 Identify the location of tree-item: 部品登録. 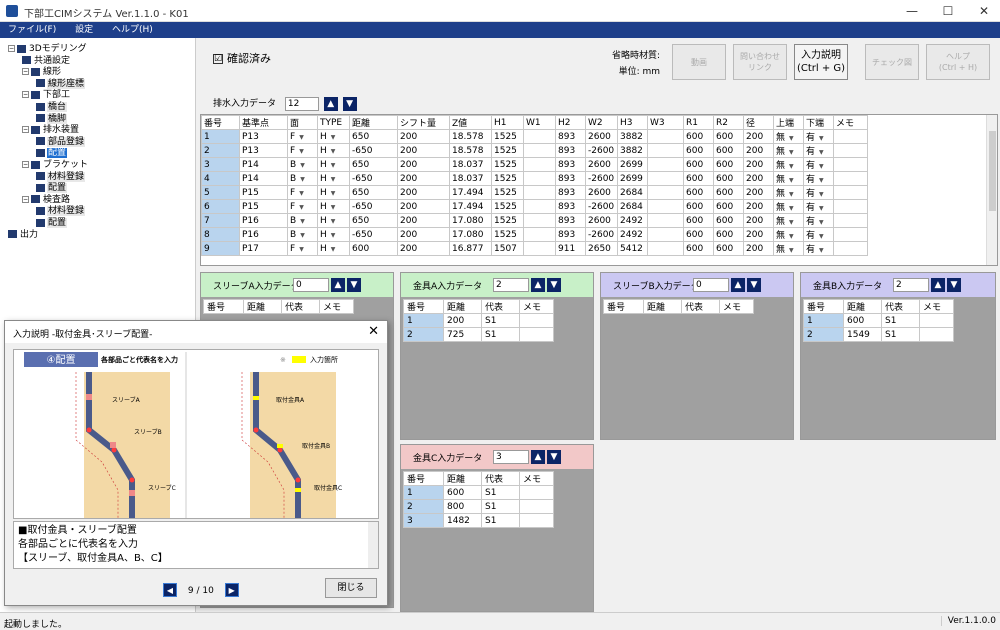
(61, 142).